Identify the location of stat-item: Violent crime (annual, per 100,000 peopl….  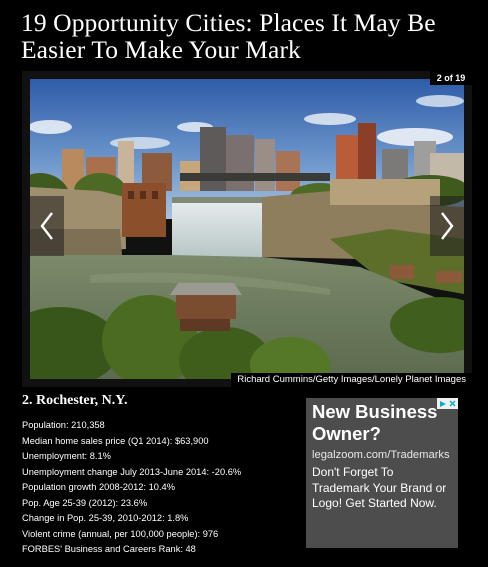
(120, 533).